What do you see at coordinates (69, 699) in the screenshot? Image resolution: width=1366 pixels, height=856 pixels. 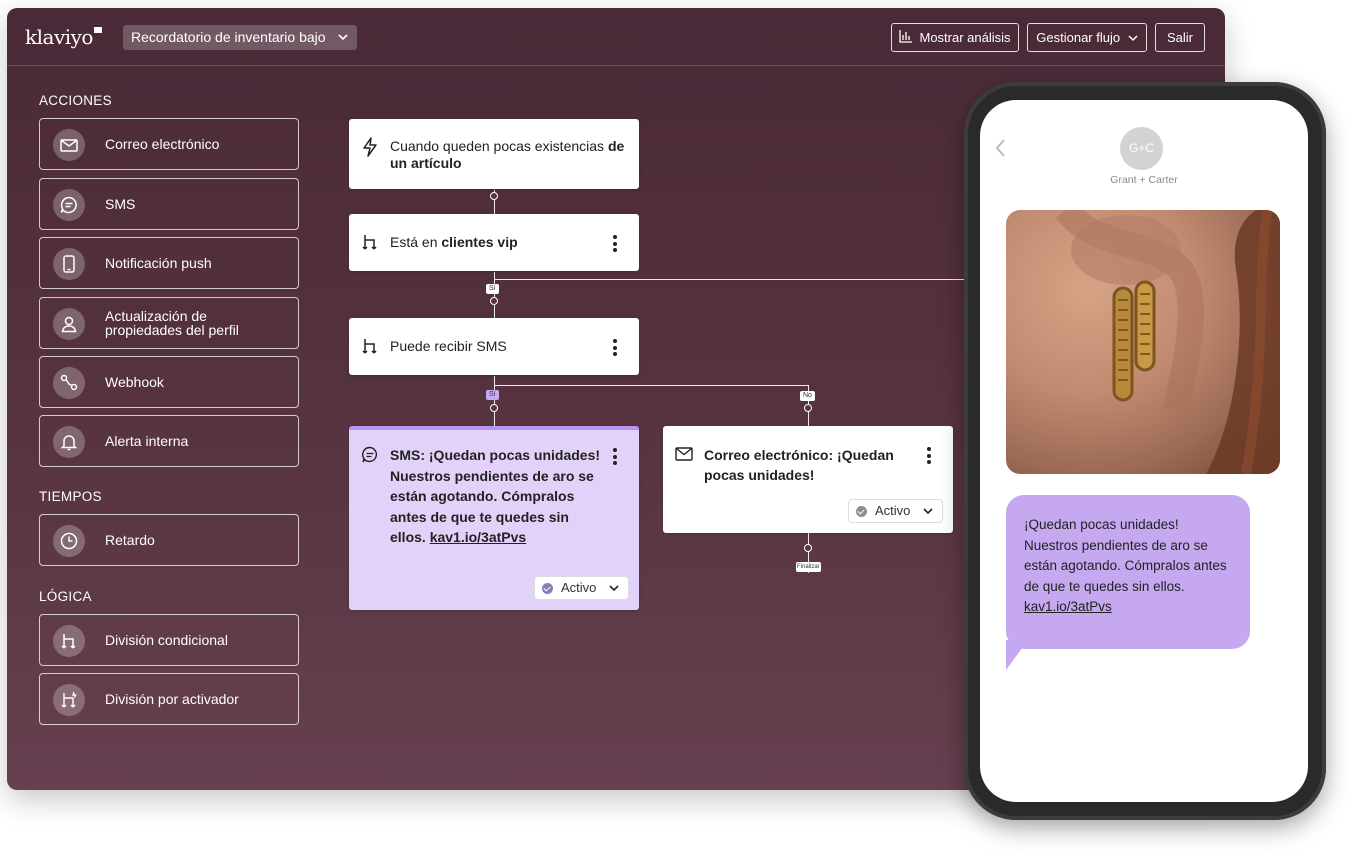 I see `trigger-split-icon` at bounding box center [69, 699].